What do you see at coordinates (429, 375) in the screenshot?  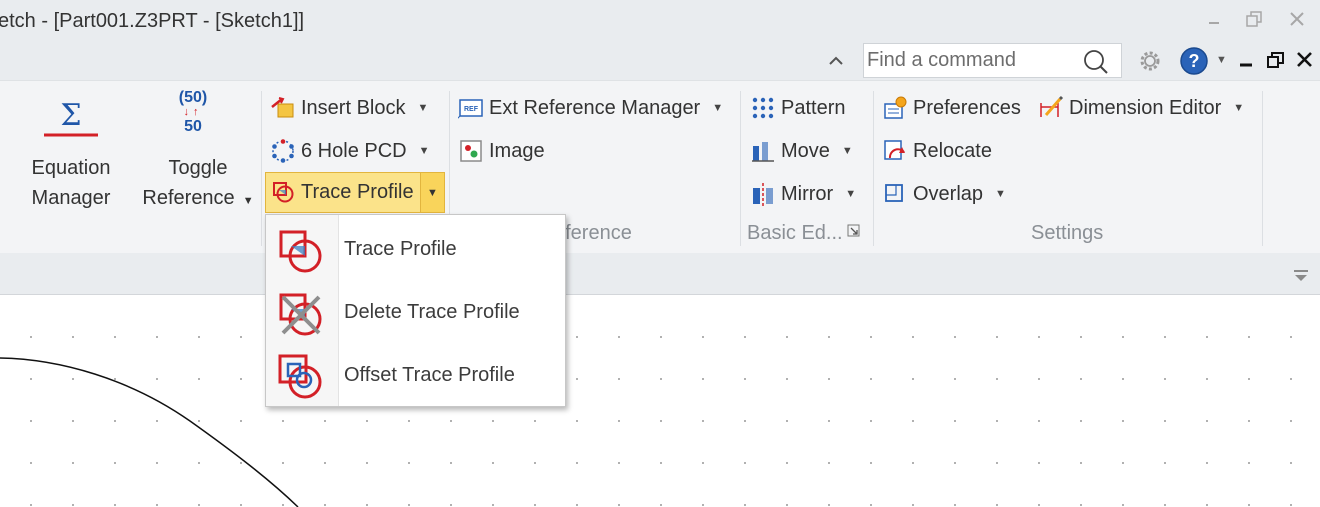 I see `menu-item-label: Offset Trace Profile` at bounding box center [429, 375].